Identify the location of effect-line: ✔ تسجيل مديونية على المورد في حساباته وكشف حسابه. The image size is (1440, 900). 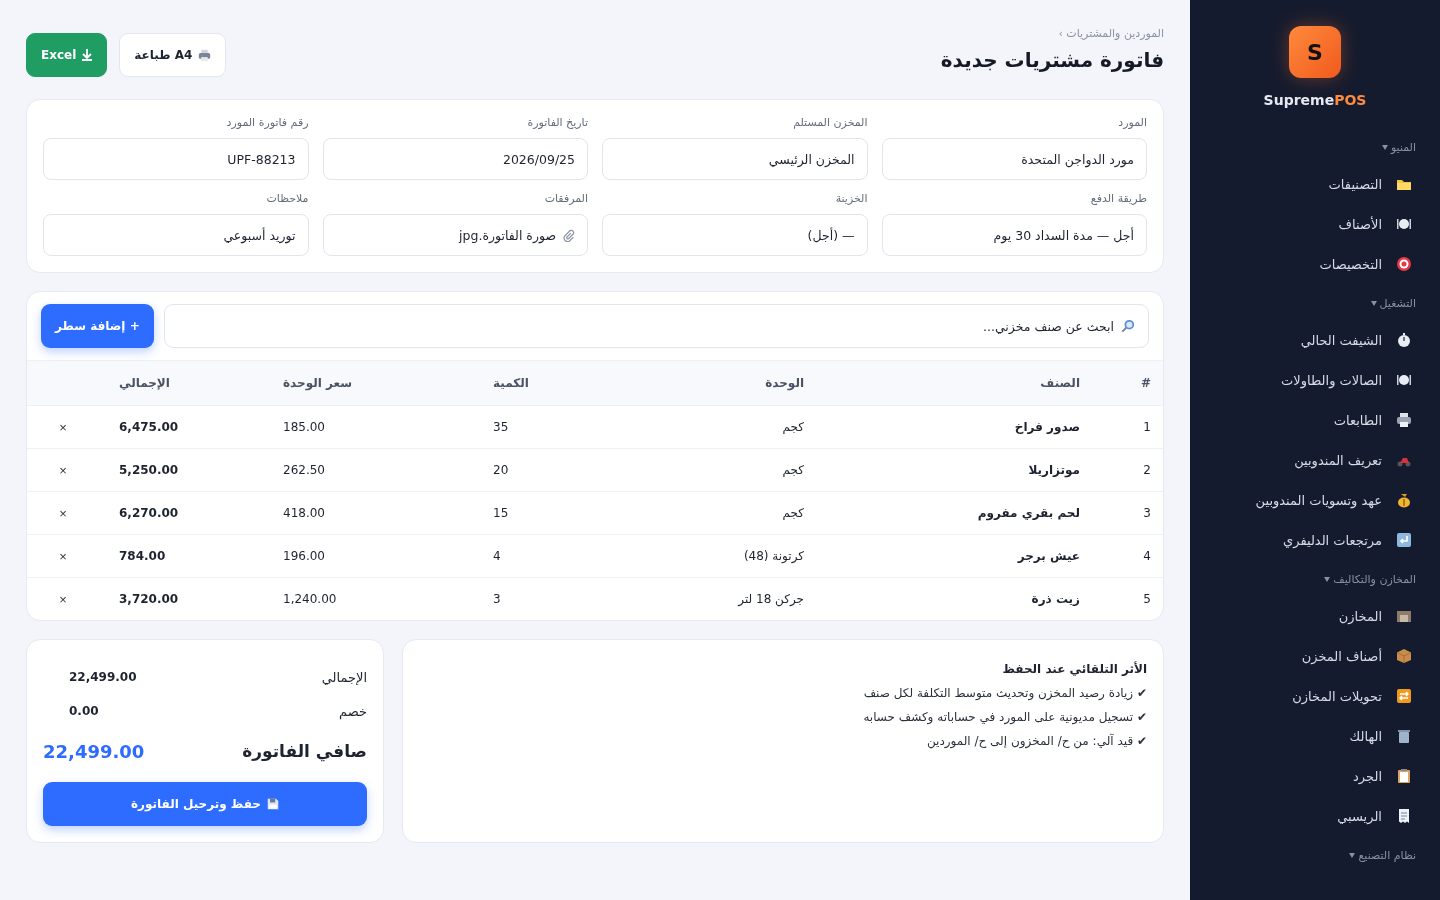
(1004, 717).